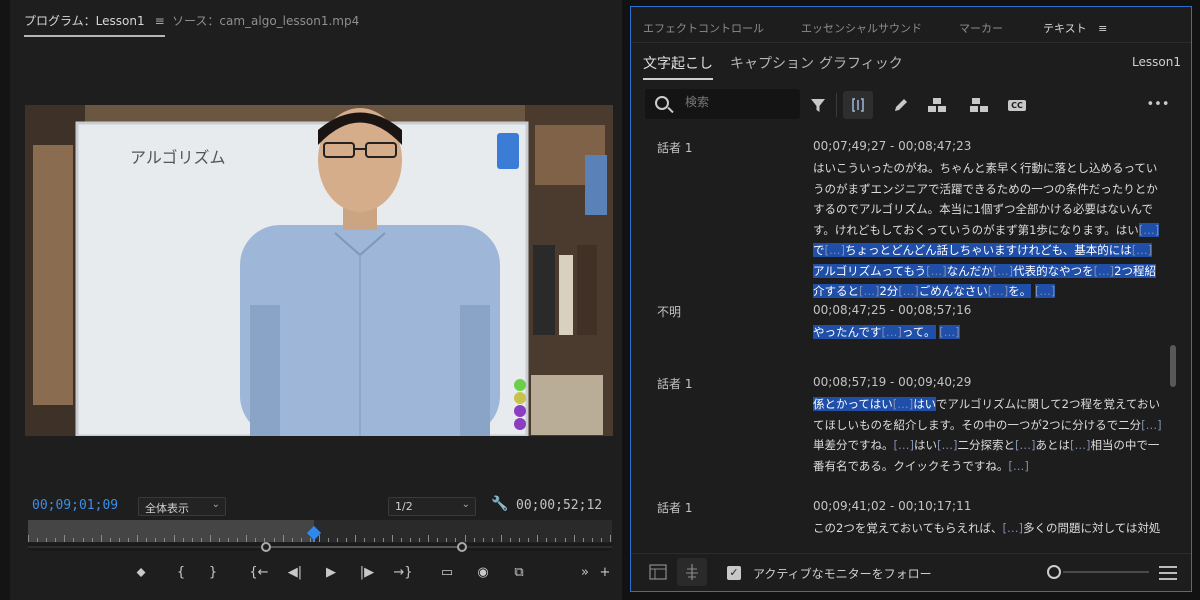  What do you see at coordinates (364, 547) in the screenshot?
I see `zoom-range` at bounding box center [364, 547].